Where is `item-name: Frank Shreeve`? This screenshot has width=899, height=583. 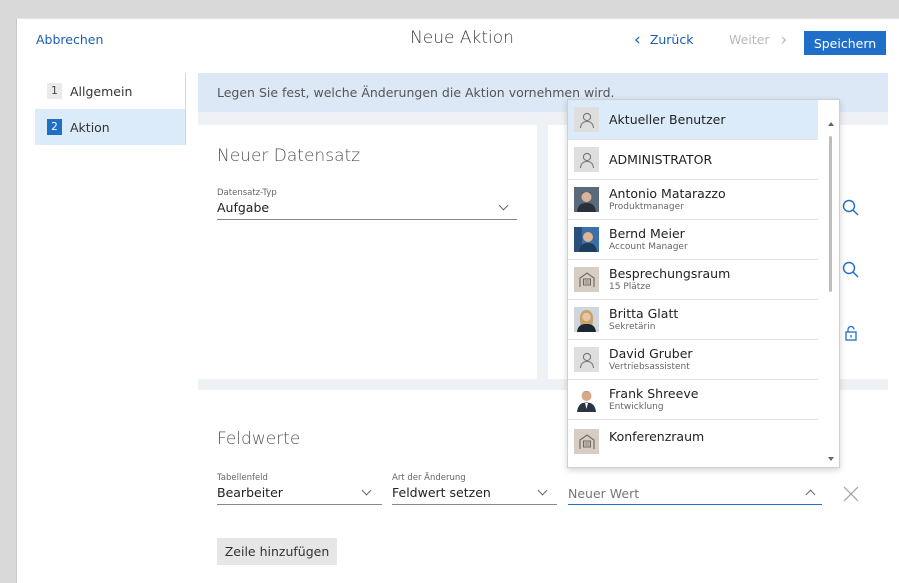
item-name: Frank Shreeve is located at coordinates (654, 393).